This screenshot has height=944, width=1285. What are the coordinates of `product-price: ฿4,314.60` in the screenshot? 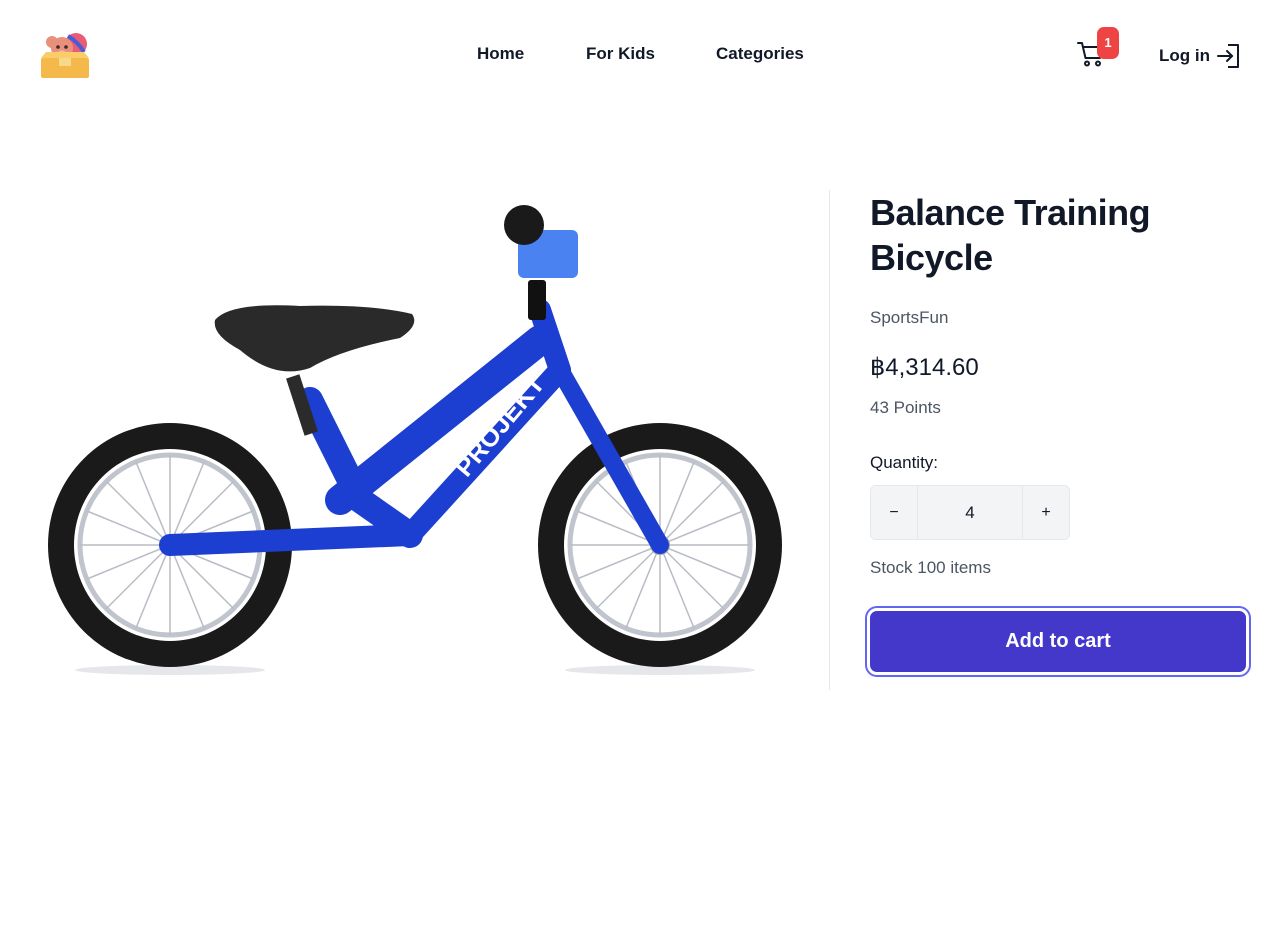 It's located at (924, 367).